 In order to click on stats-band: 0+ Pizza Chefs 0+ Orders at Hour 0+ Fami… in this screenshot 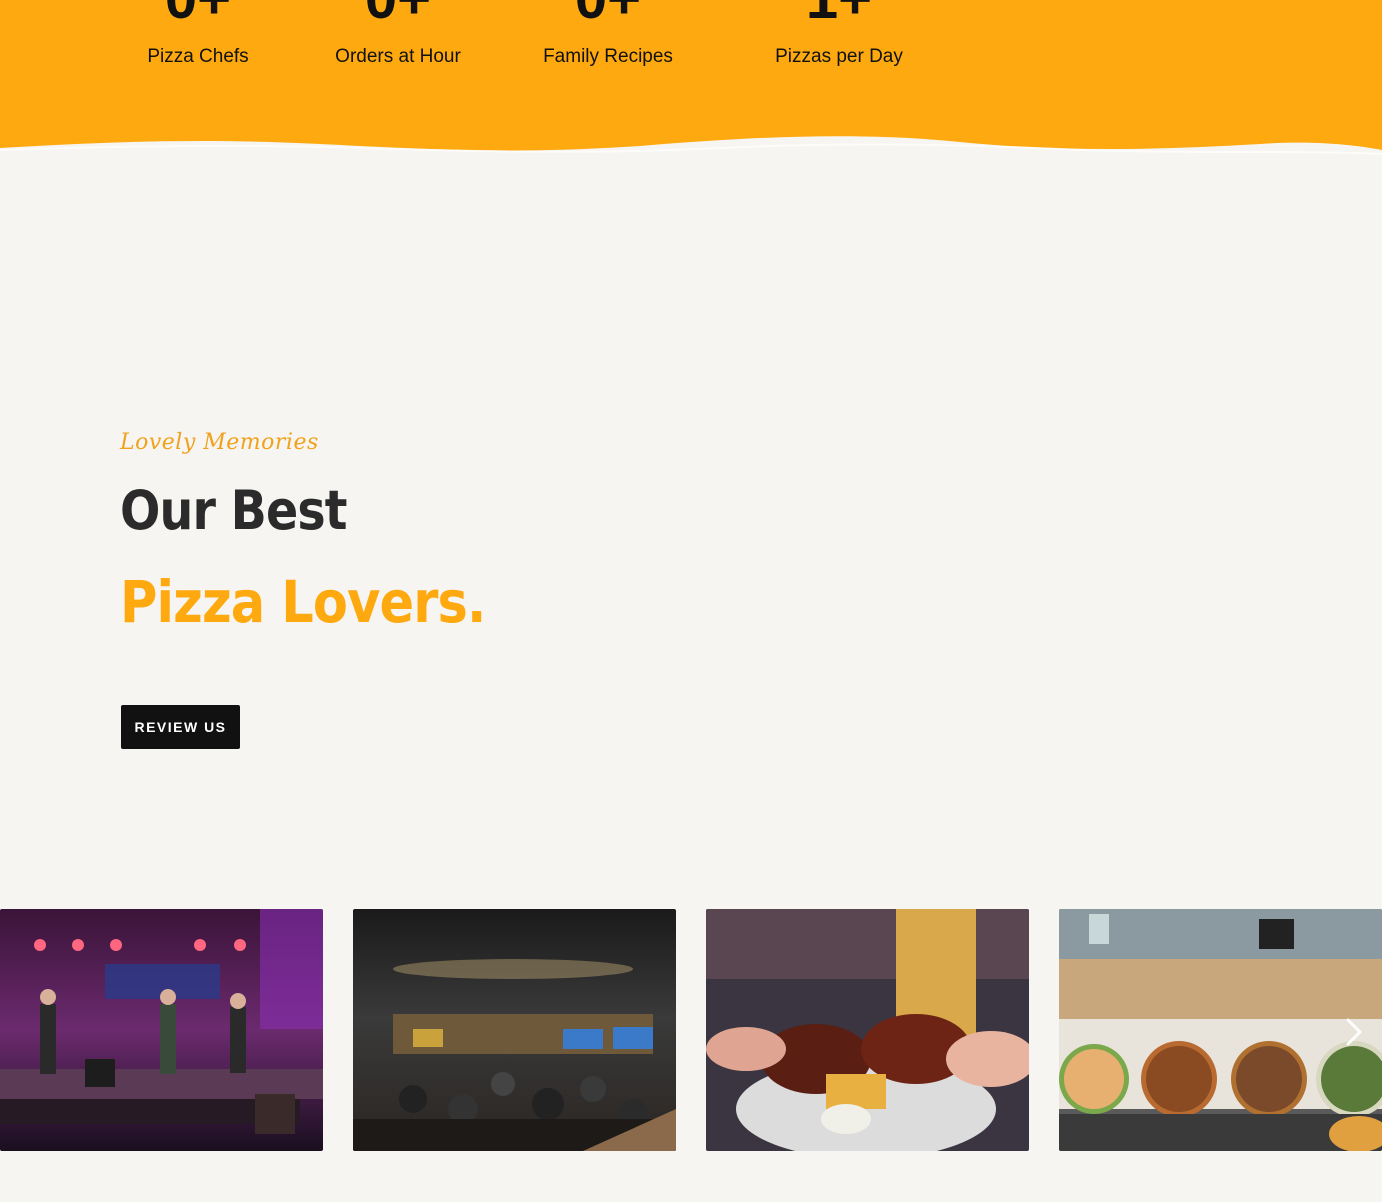, I will do `click(691, 80)`.